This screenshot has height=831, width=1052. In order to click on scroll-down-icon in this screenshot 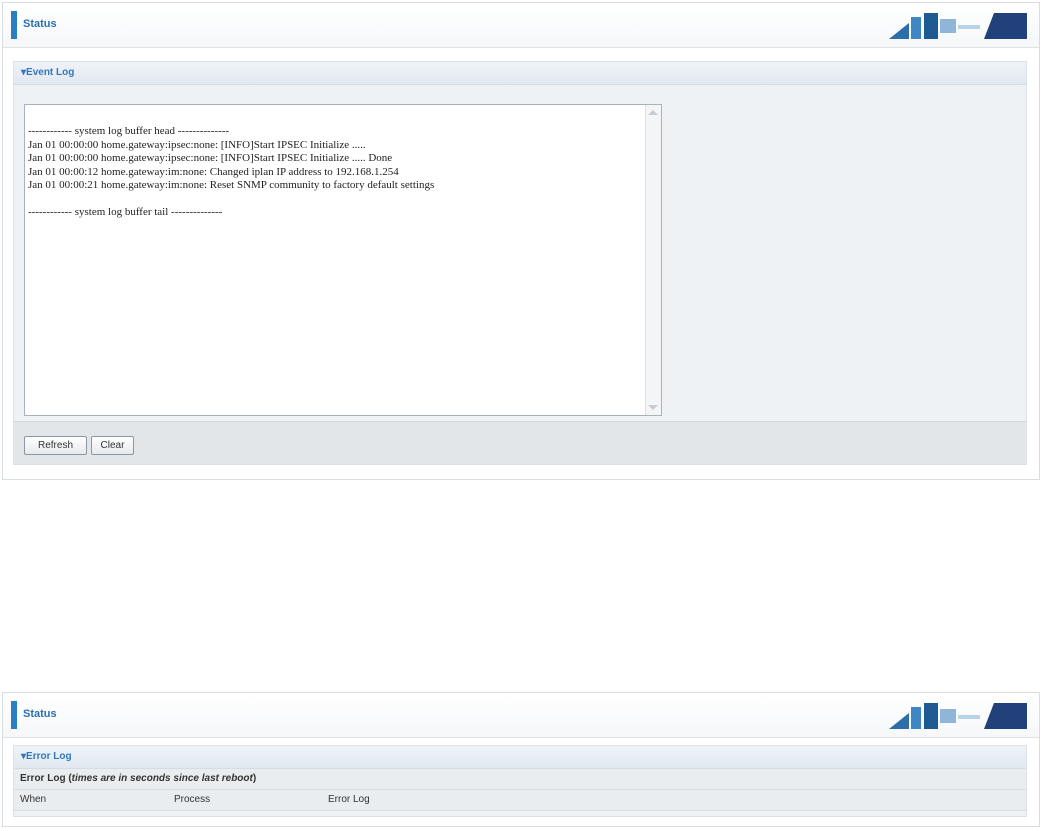, I will do `click(653, 407)`.